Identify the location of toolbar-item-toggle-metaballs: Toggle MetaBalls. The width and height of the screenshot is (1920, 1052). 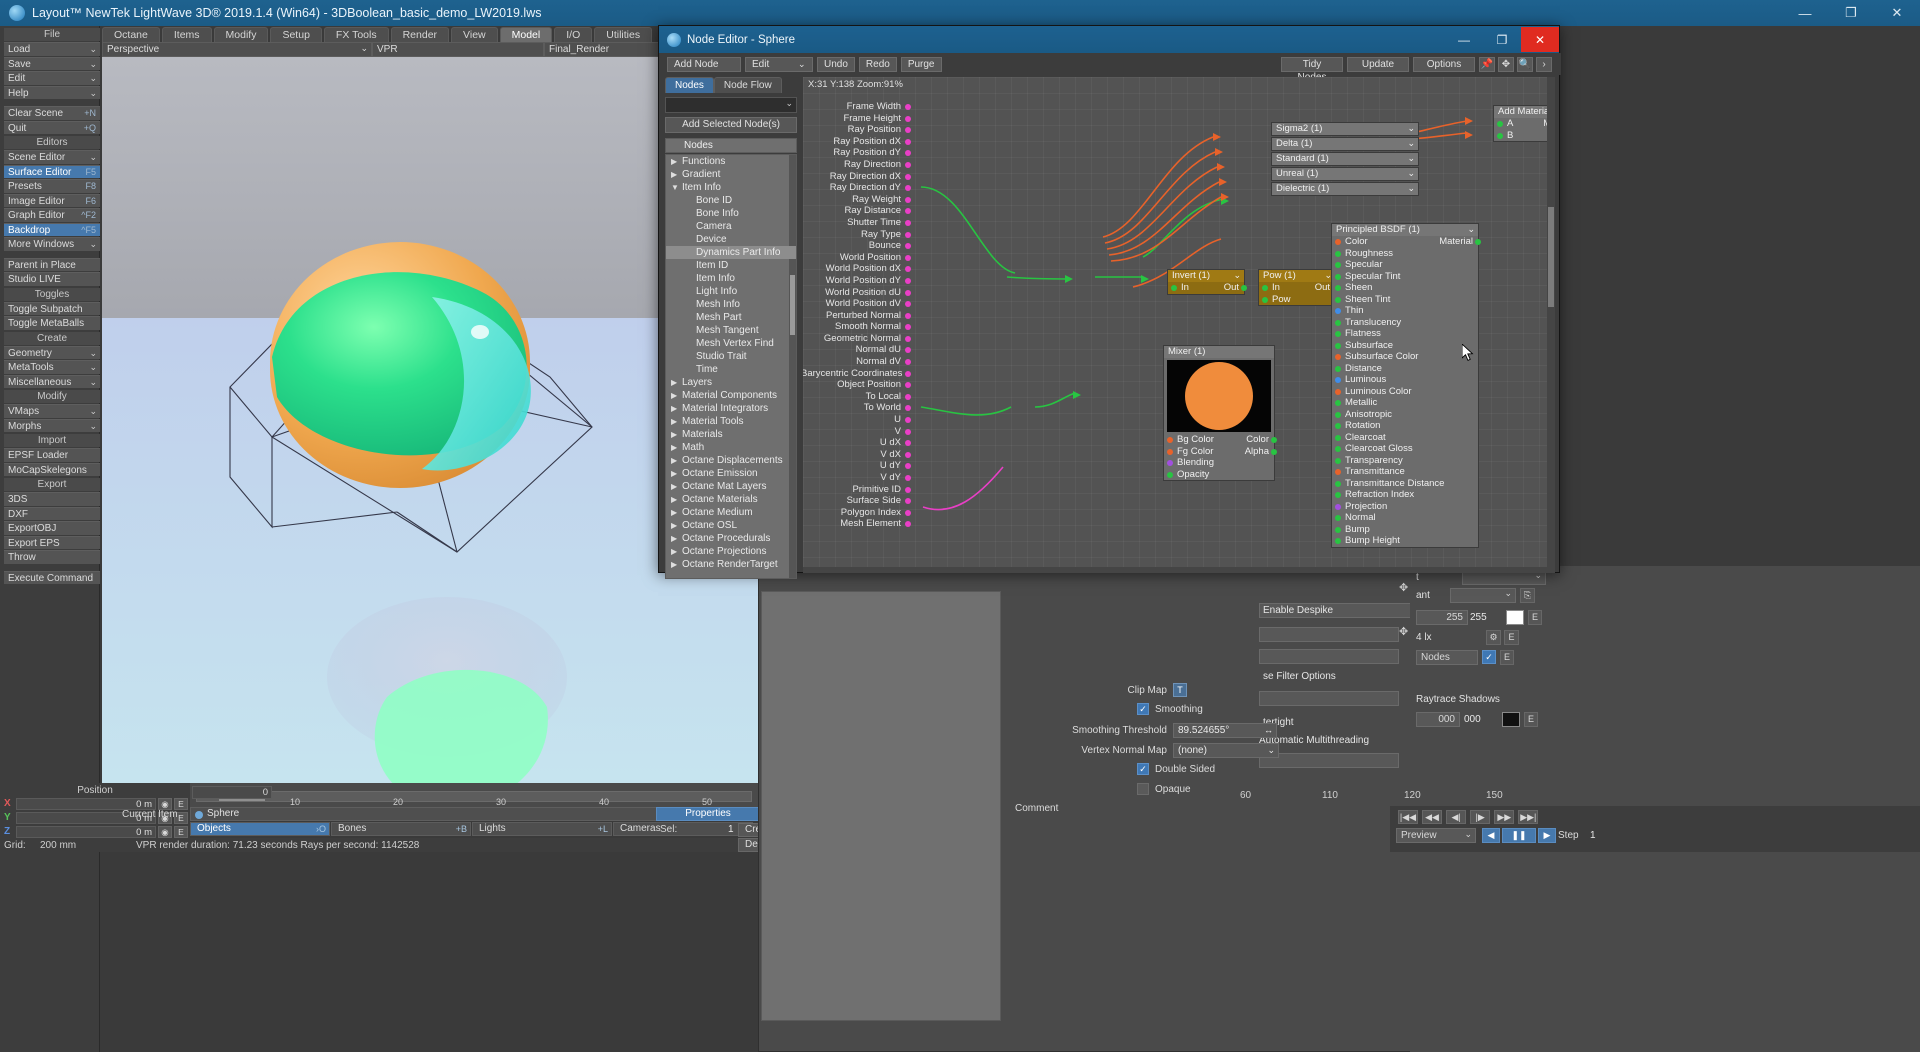
(52, 323).